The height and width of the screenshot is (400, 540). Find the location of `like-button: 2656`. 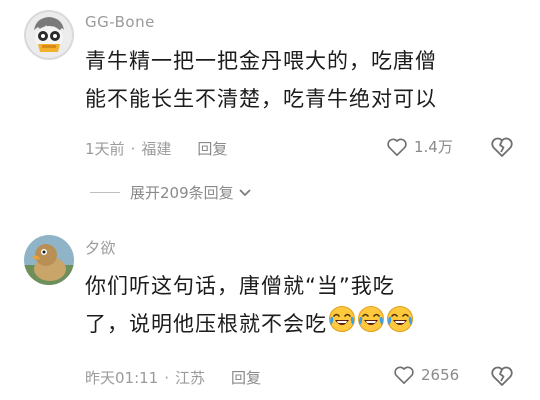

like-button: 2656 is located at coordinates (426, 375).